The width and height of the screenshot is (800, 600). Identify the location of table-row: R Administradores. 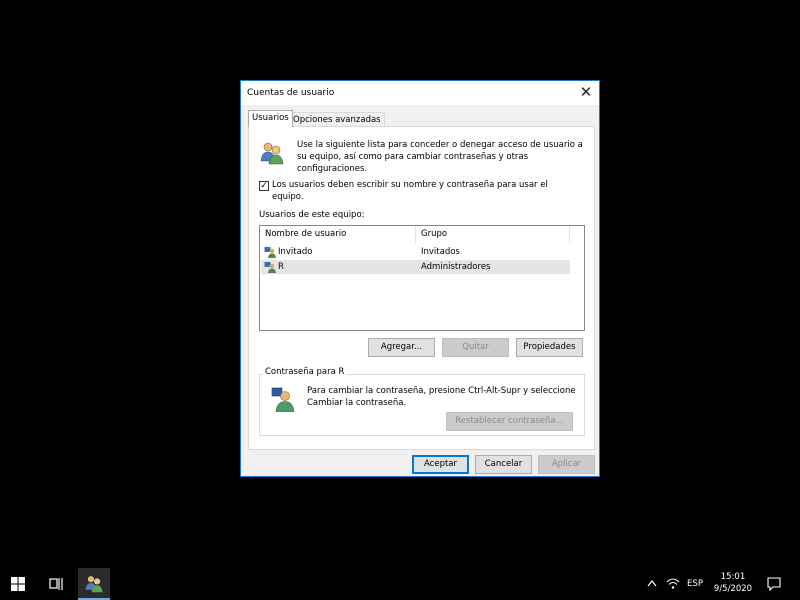
(415, 267).